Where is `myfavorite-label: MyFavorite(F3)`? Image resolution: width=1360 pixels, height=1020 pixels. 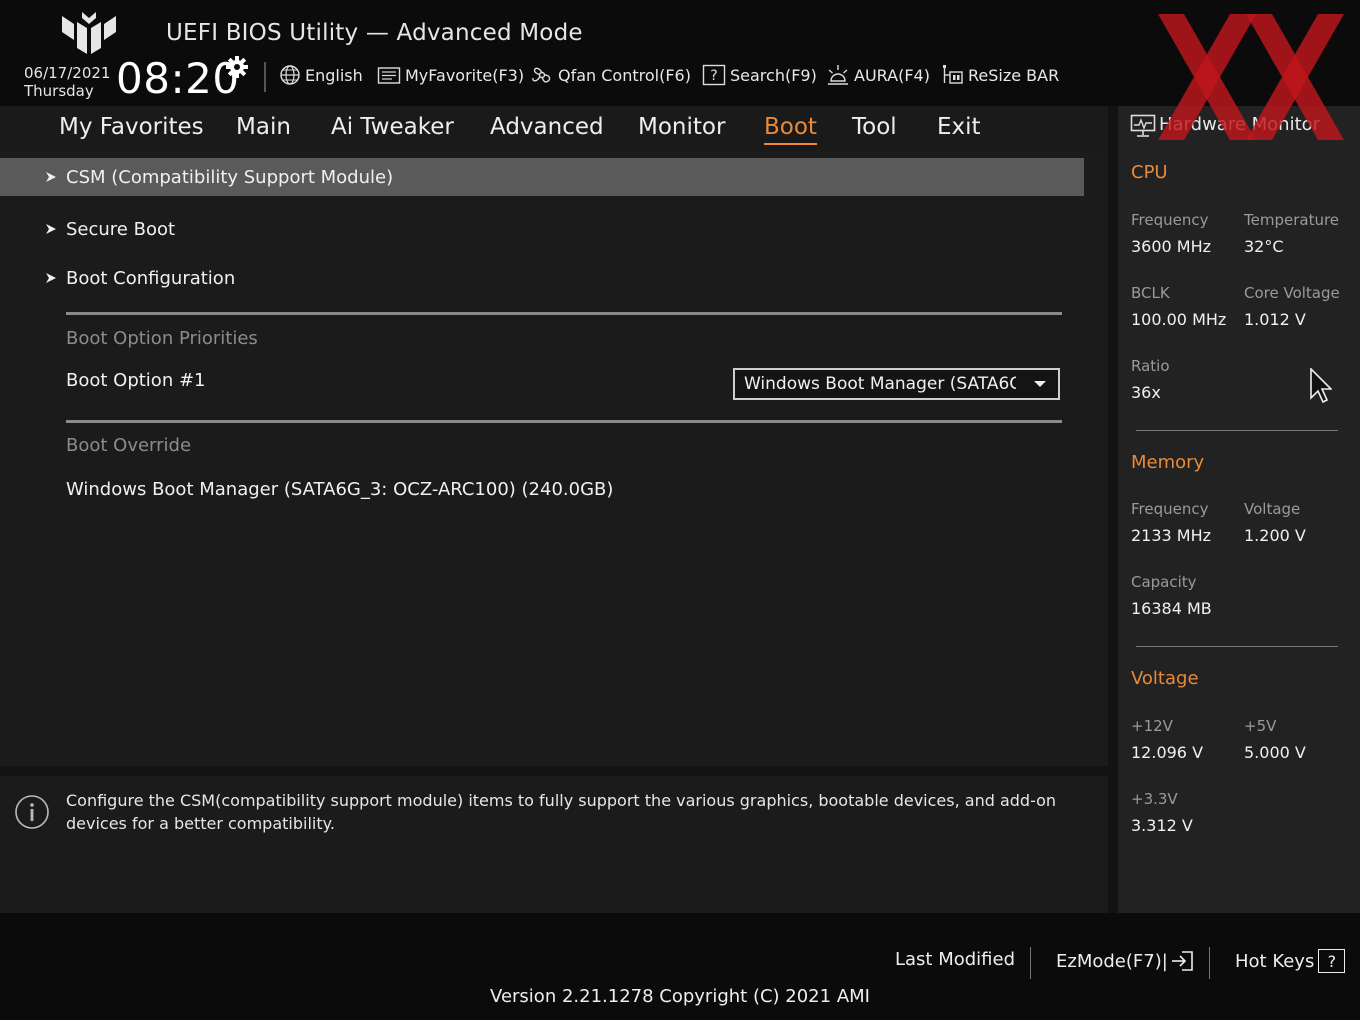 myfavorite-label: MyFavorite(F3) is located at coordinates (465, 75).